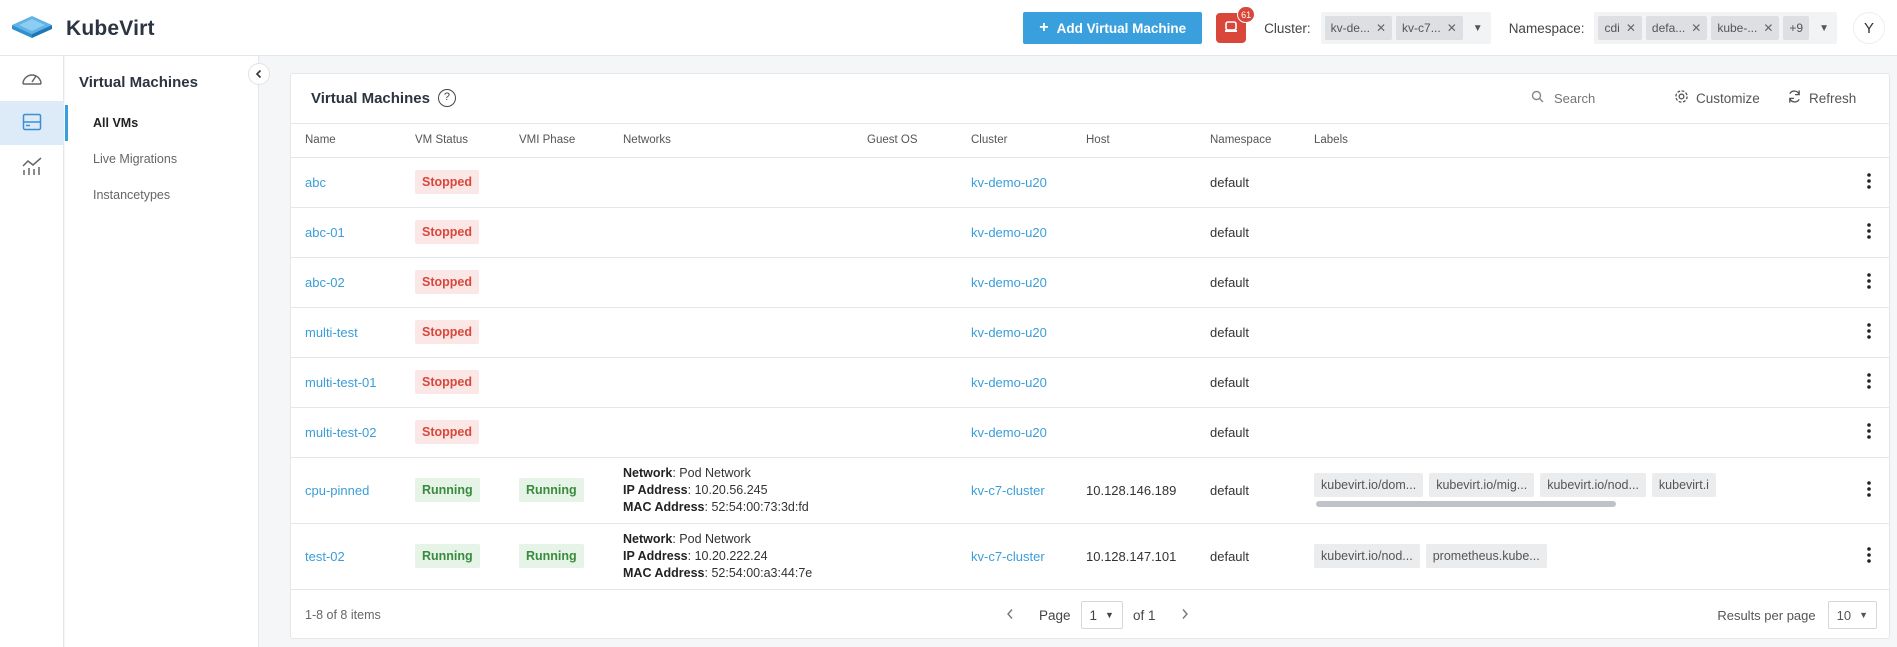 Image resolution: width=1897 pixels, height=647 pixels. Describe the element at coordinates (315, 182) in the screenshot. I see `vm-name-link: abc` at that location.